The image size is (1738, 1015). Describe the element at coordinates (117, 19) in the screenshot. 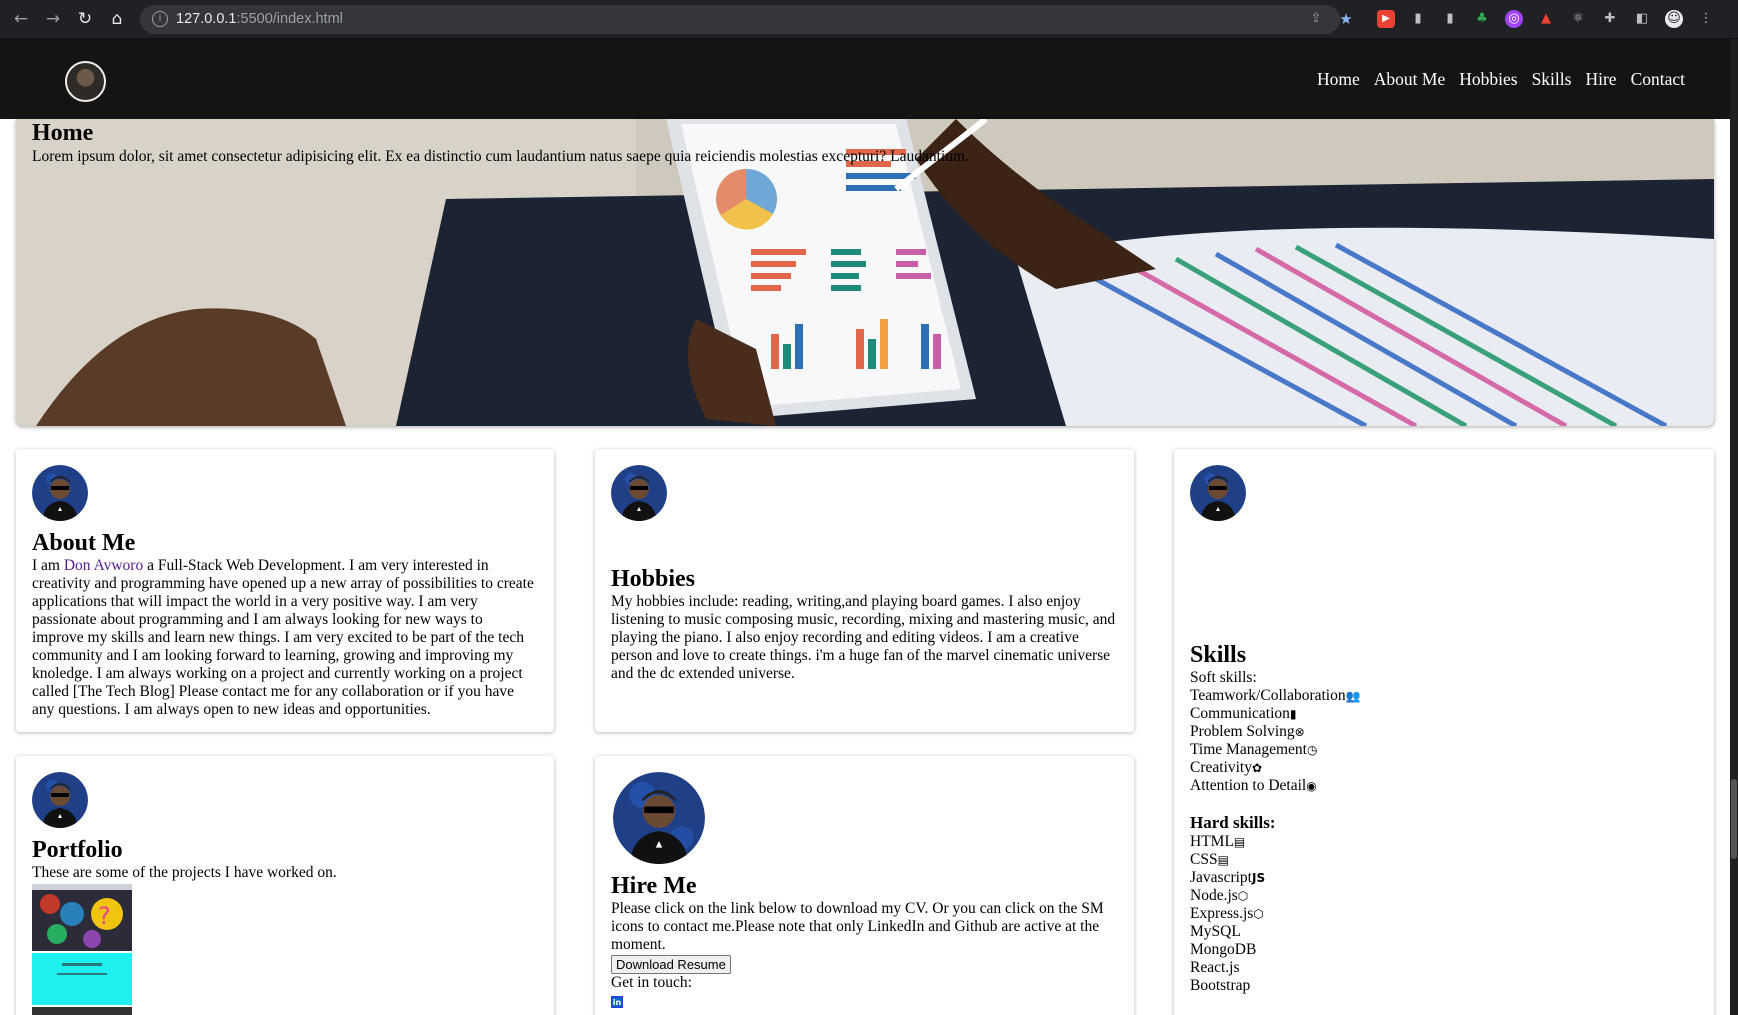

I see `home-icon: ⌂` at that location.